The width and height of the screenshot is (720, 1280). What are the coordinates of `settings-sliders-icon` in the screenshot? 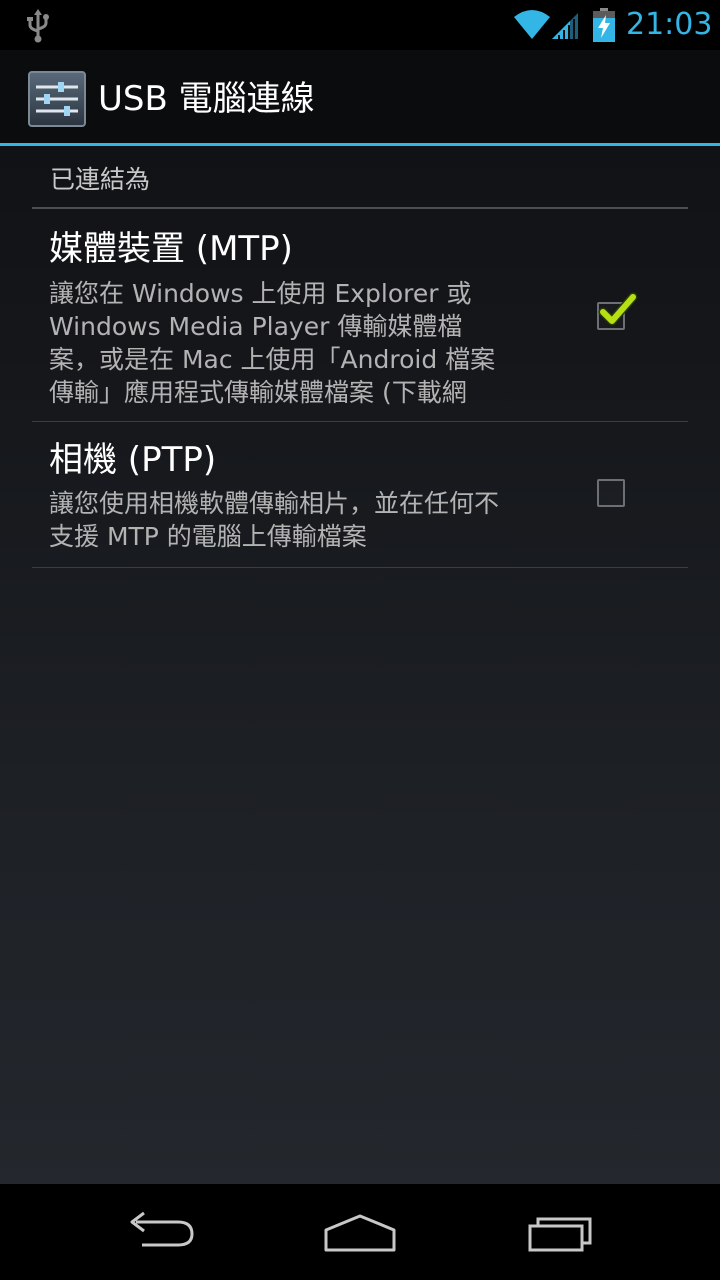 It's located at (57, 99).